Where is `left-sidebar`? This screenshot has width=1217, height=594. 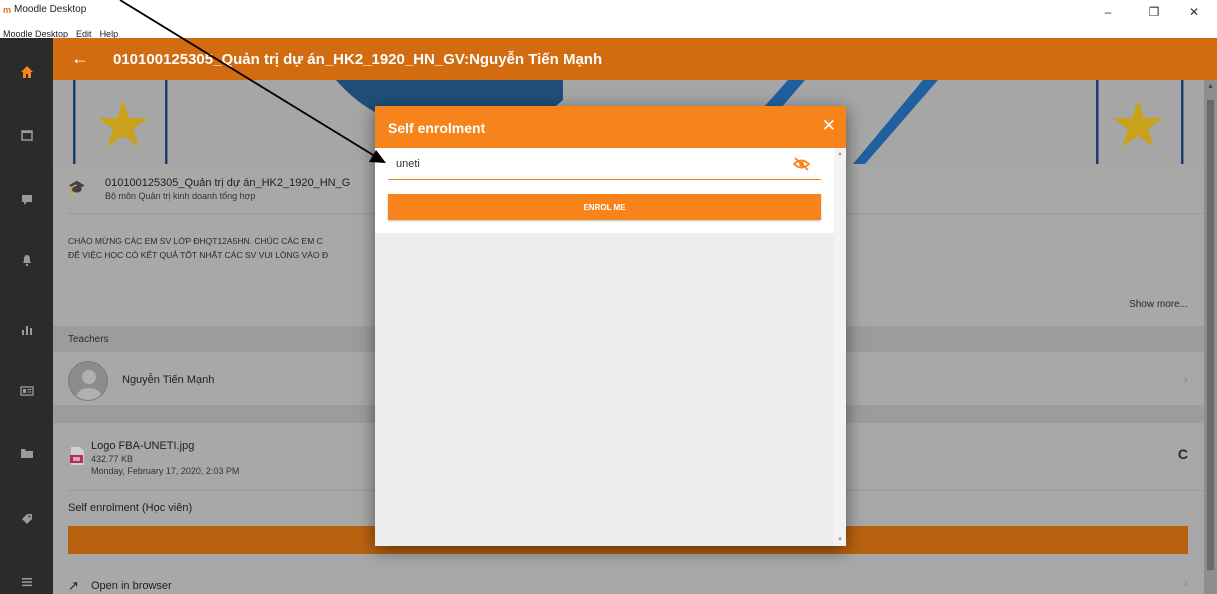 left-sidebar is located at coordinates (26, 316).